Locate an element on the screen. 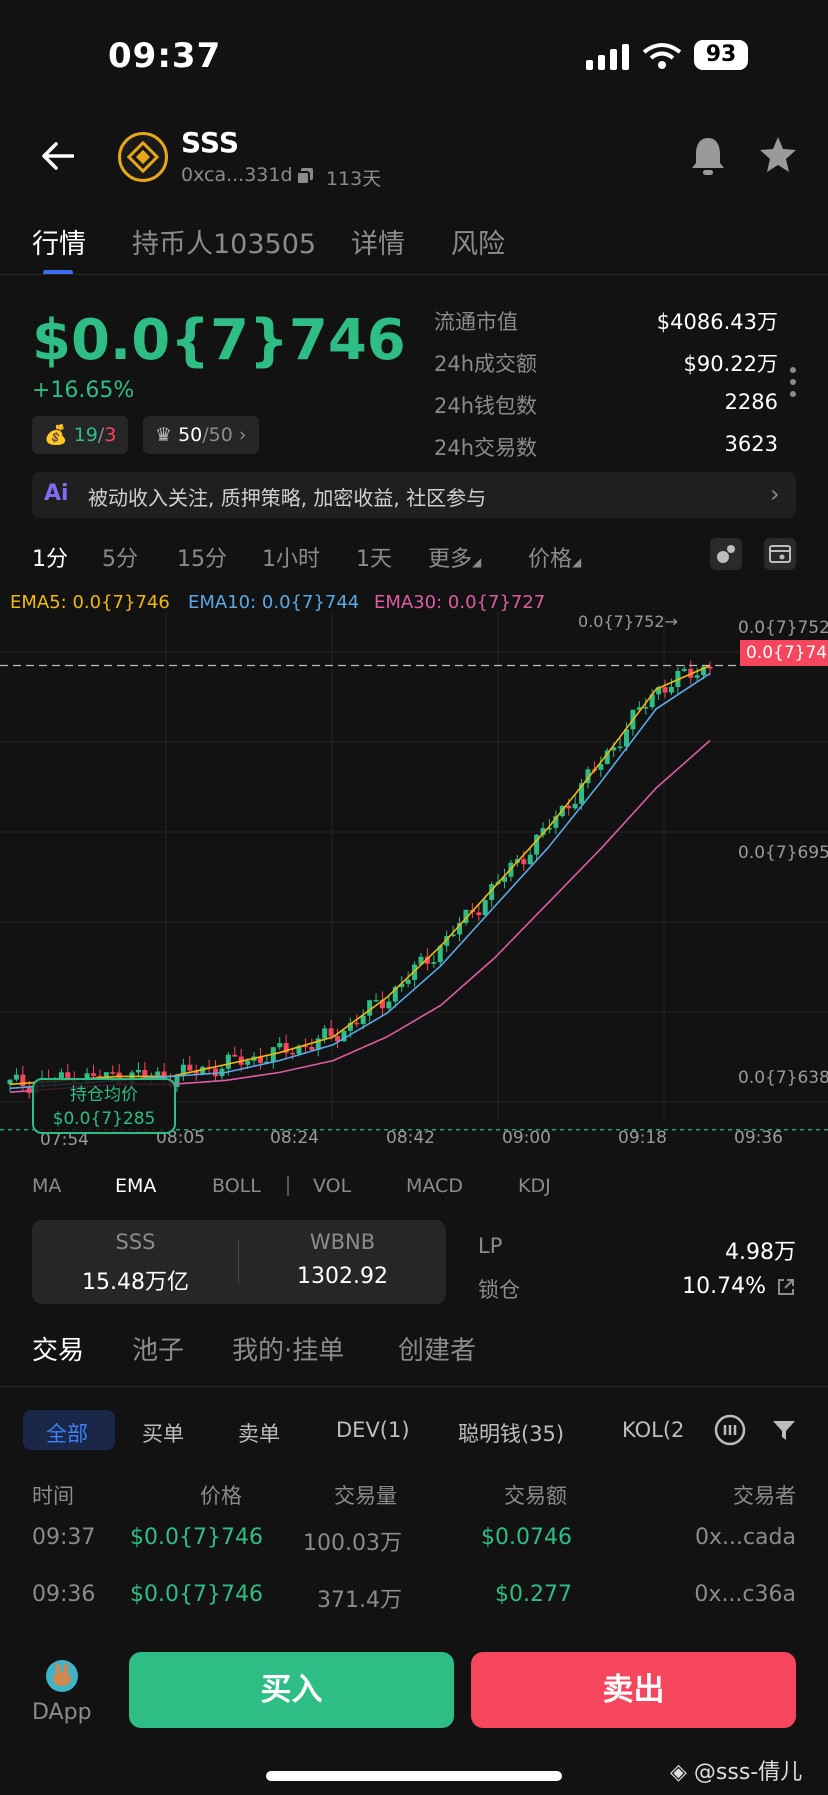  watermark: ◈ @sss-倩儿 is located at coordinates (736, 1770).